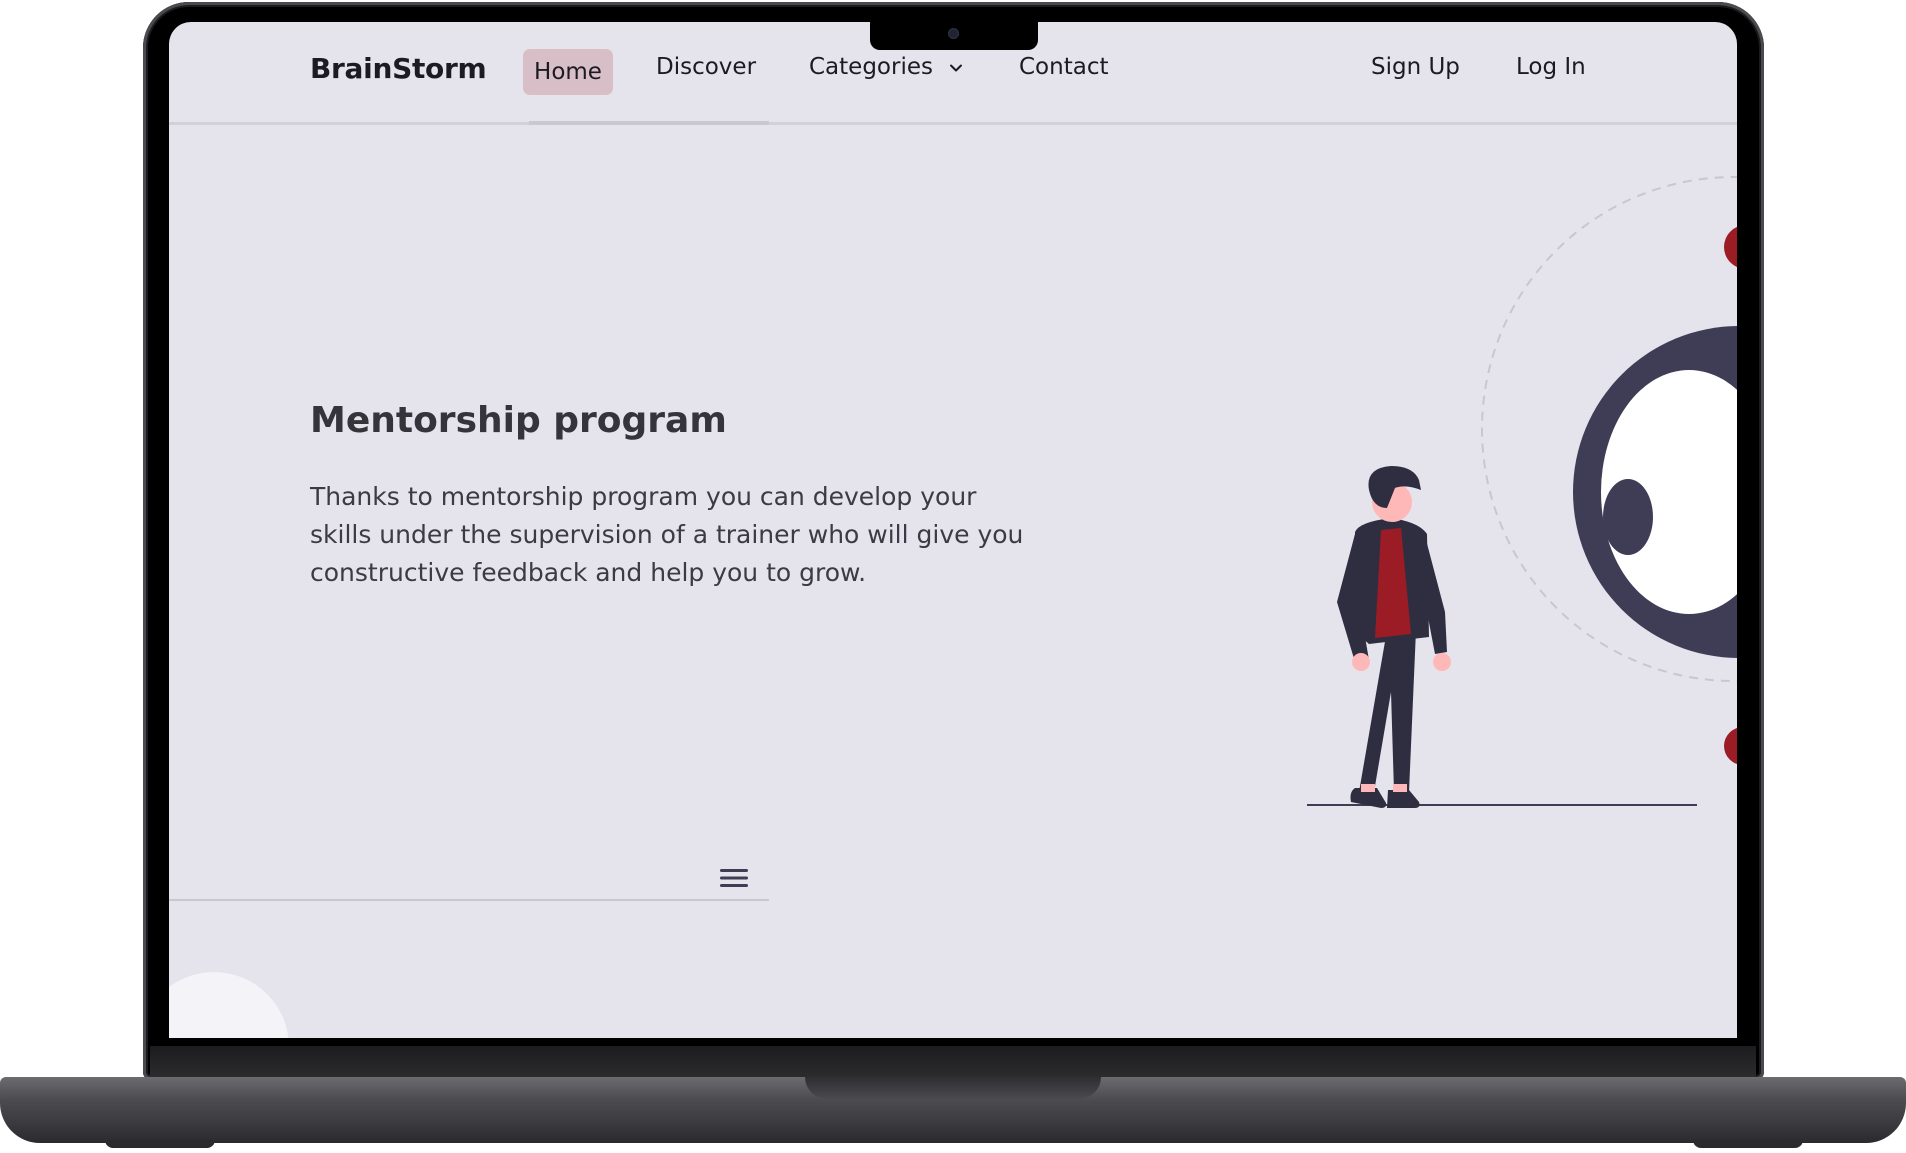  What do you see at coordinates (871, 67) in the screenshot?
I see `nav-link-categories-label: Categories` at bounding box center [871, 67].